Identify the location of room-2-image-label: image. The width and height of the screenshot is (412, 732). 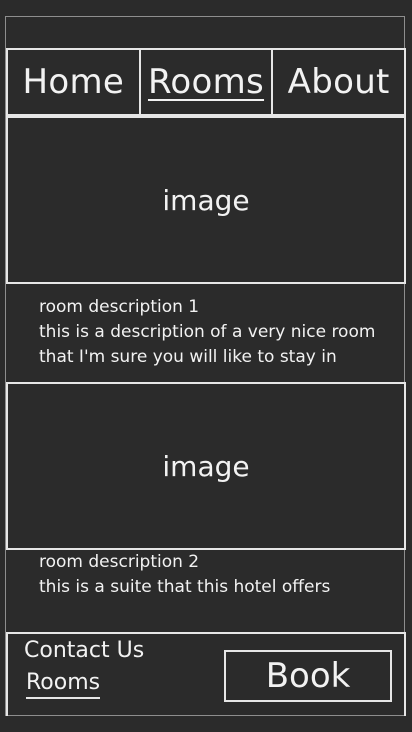
(206, 466).